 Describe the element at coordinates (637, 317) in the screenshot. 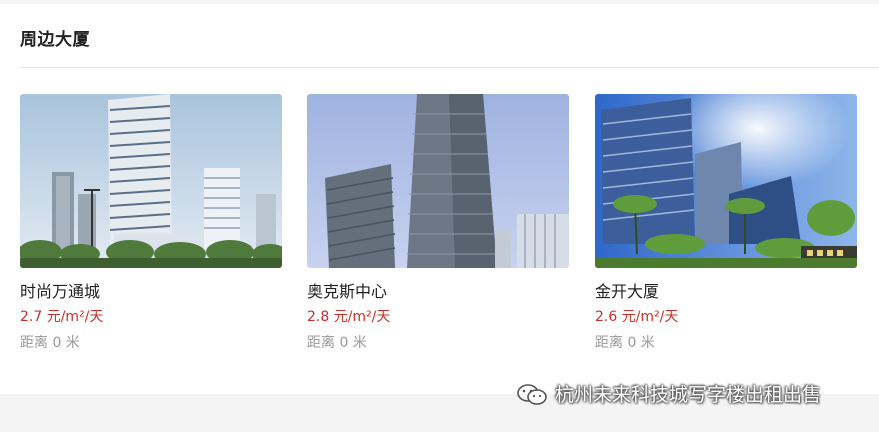

I see `building-price: 2.6 元/m²/天` at that location.